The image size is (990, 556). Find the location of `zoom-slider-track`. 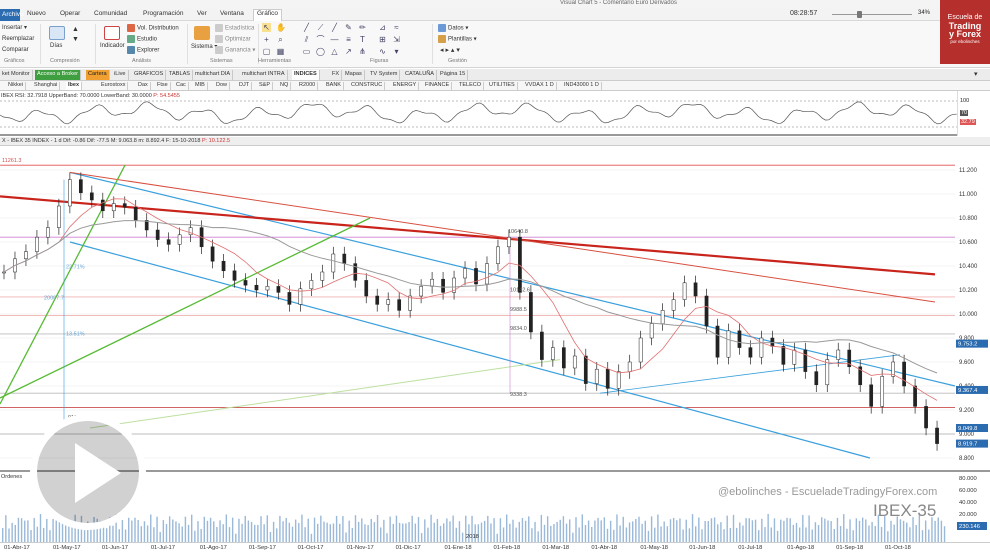

zoom-slider-track is located at coordinates (872, 14).